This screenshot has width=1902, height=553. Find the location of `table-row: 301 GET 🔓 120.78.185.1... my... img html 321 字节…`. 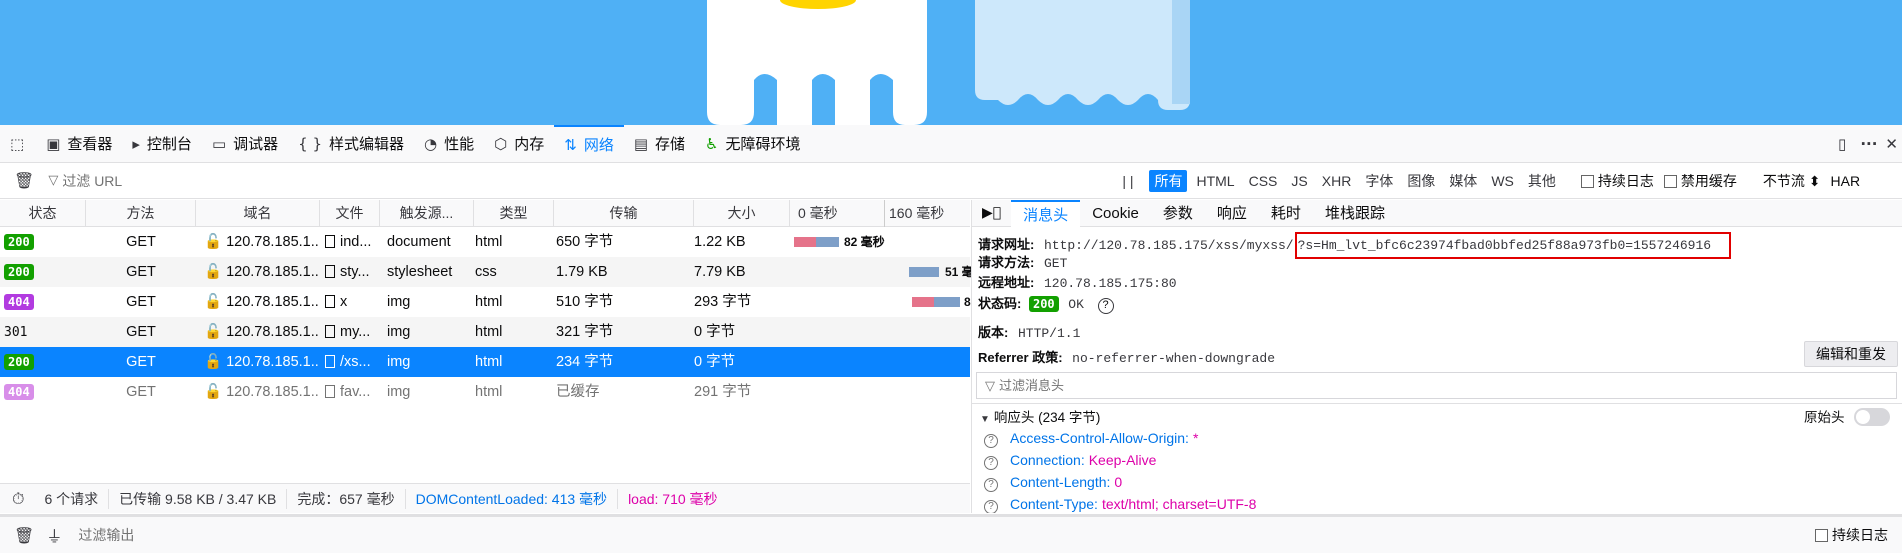

table-row: 301 GET 🔓 120.78.185.1... my... img html 321 字节… is located at coordinates (485, 332).